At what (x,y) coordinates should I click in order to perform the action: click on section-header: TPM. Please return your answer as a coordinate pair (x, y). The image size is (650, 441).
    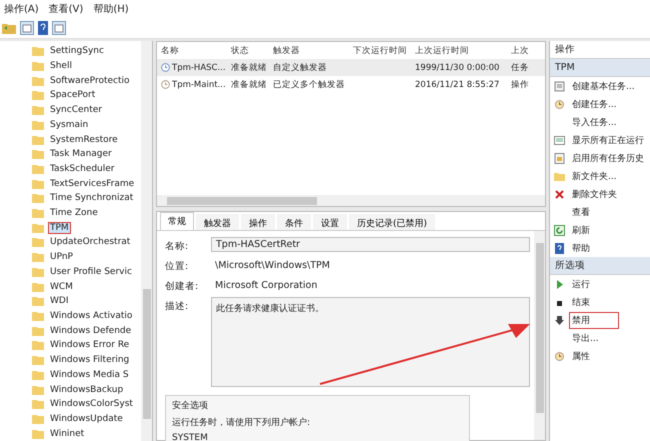
    Looking at the image, I should click on (600, 68).